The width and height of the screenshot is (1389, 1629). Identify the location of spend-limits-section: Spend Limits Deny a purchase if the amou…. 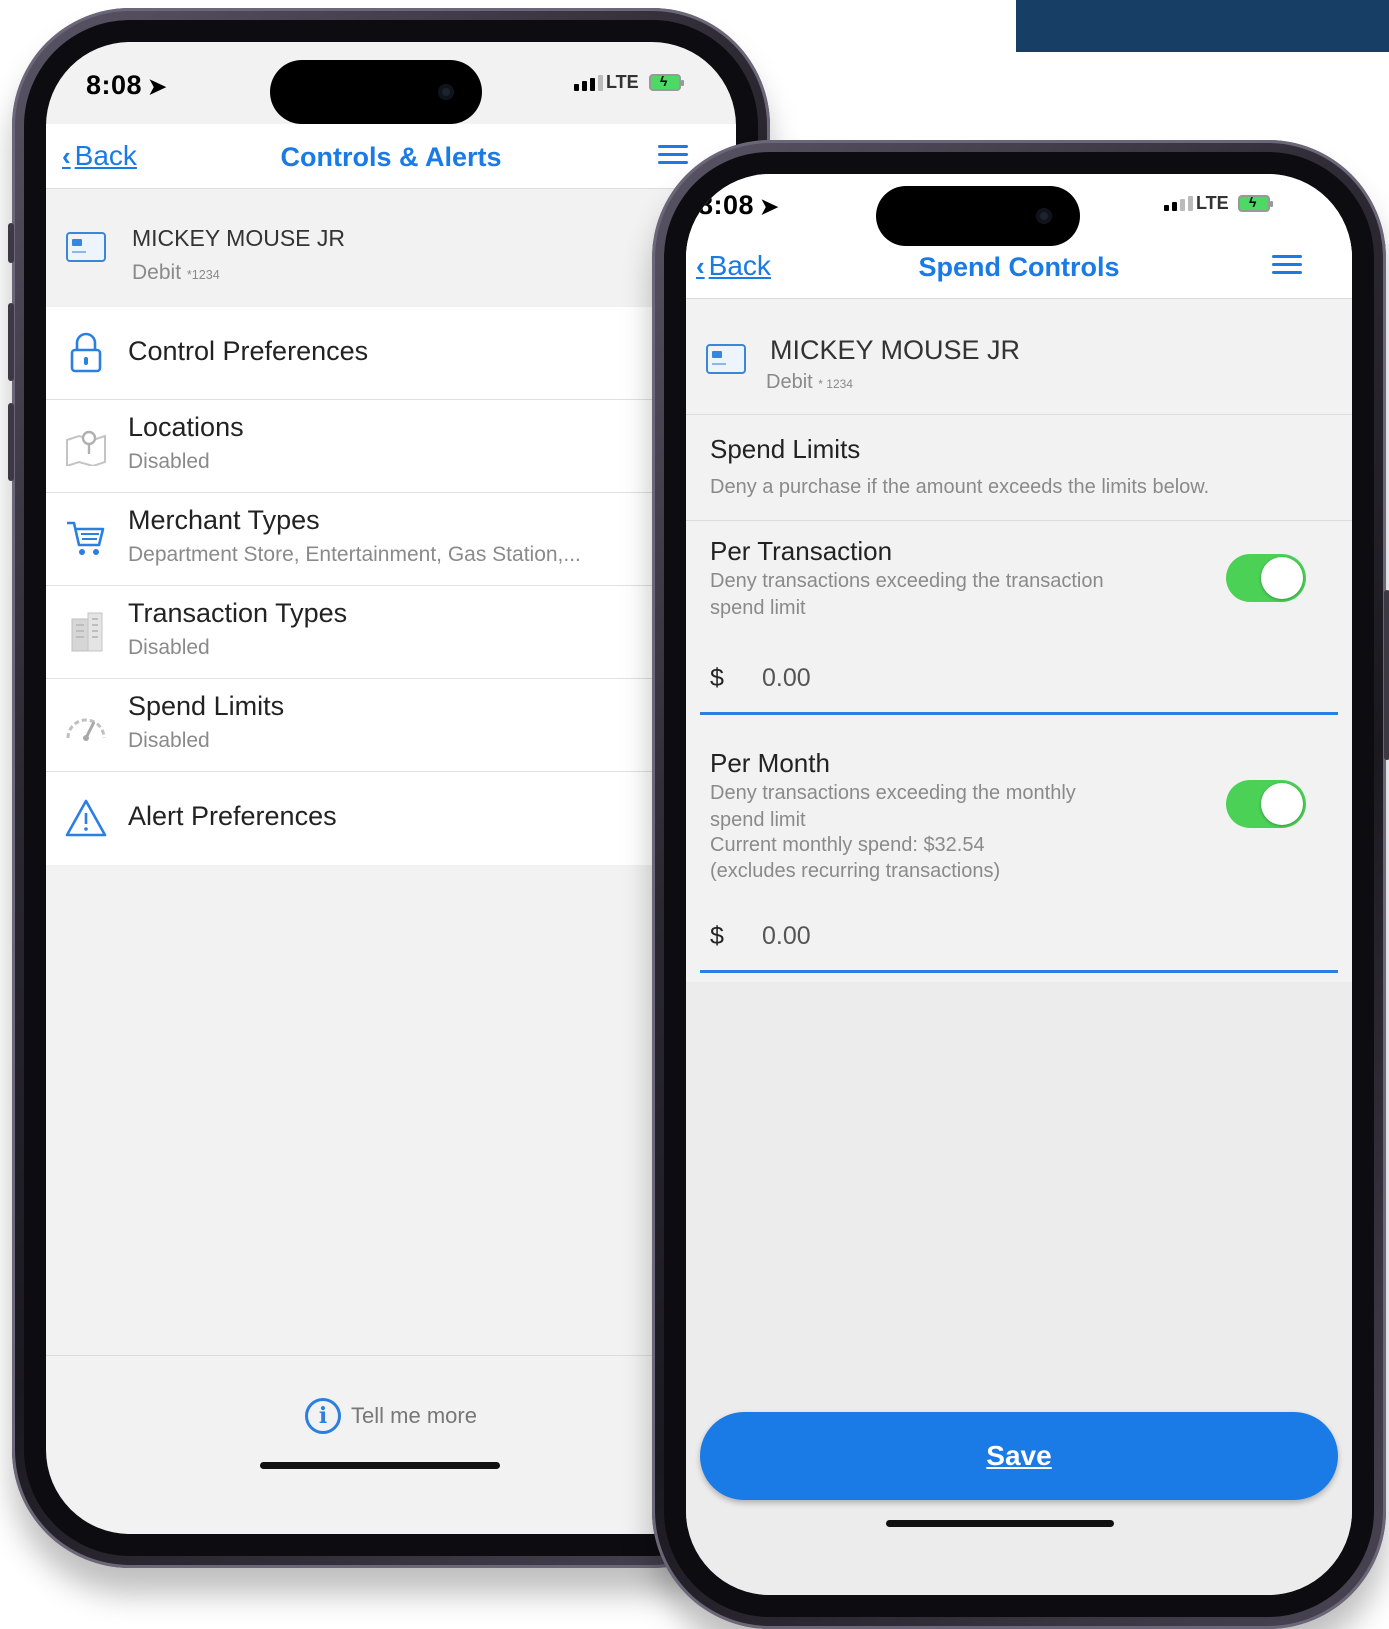
(1019, 467).